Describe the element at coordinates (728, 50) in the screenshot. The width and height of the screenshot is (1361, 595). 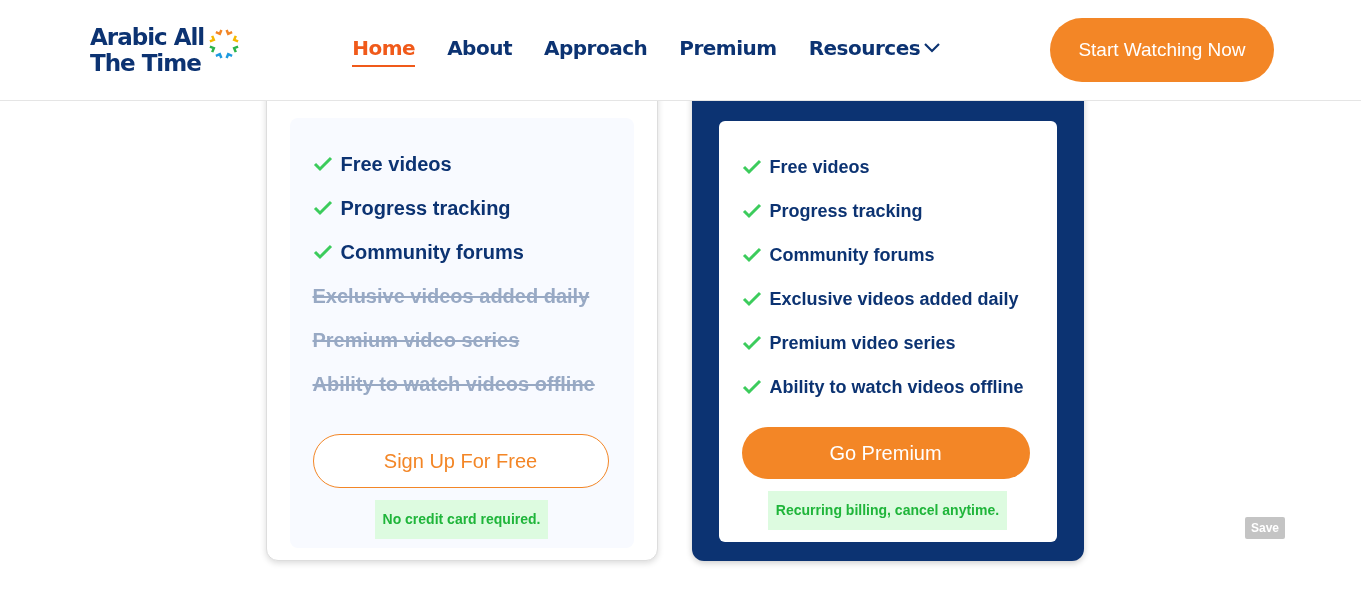
I see `nav-link: Premium` at that location.